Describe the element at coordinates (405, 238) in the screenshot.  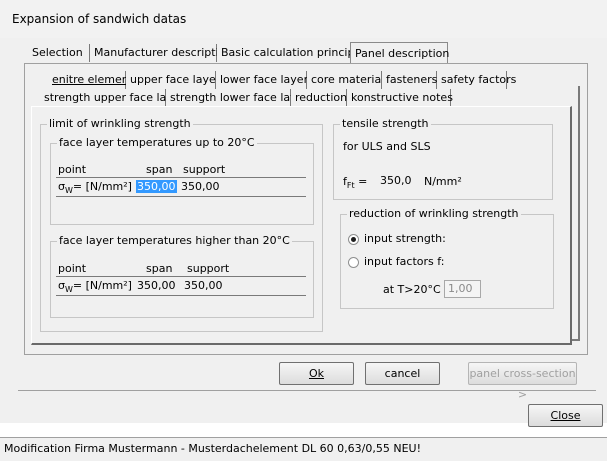
I see `input-strength-label: input strength:` at that location.